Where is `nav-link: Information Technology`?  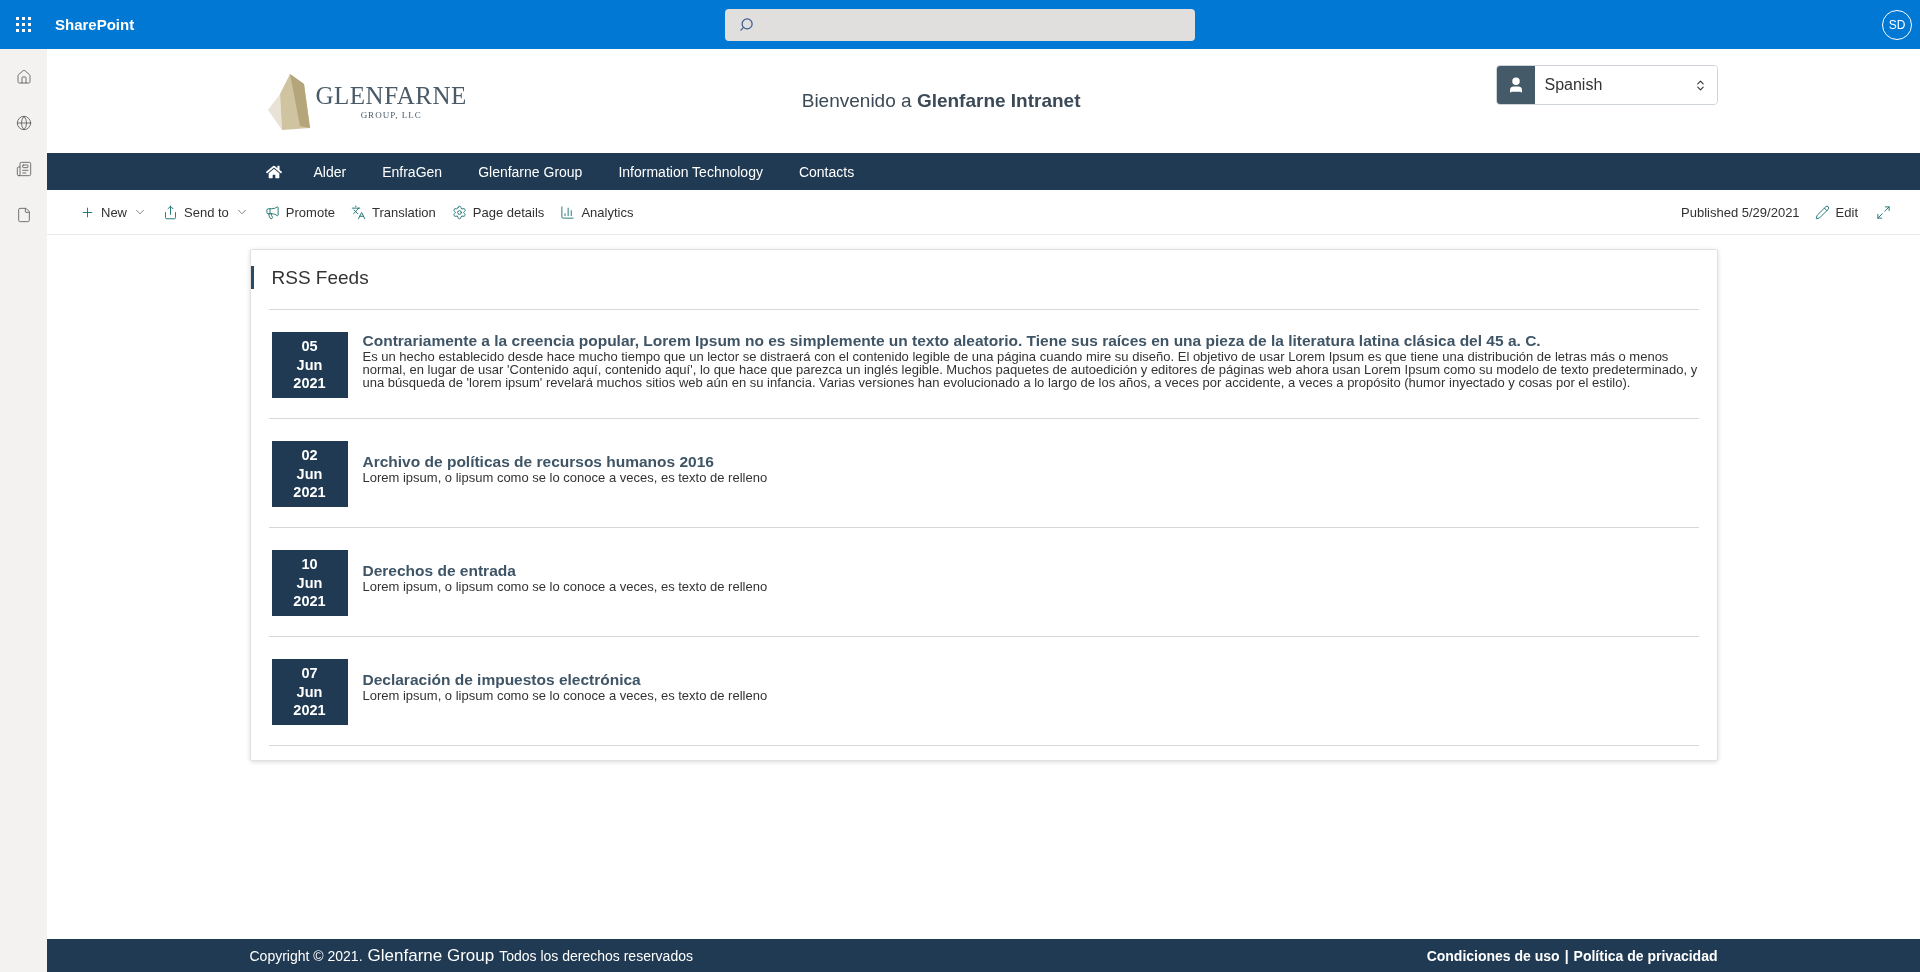
nav-link: Information Technology is located at coordinates (690, 171).